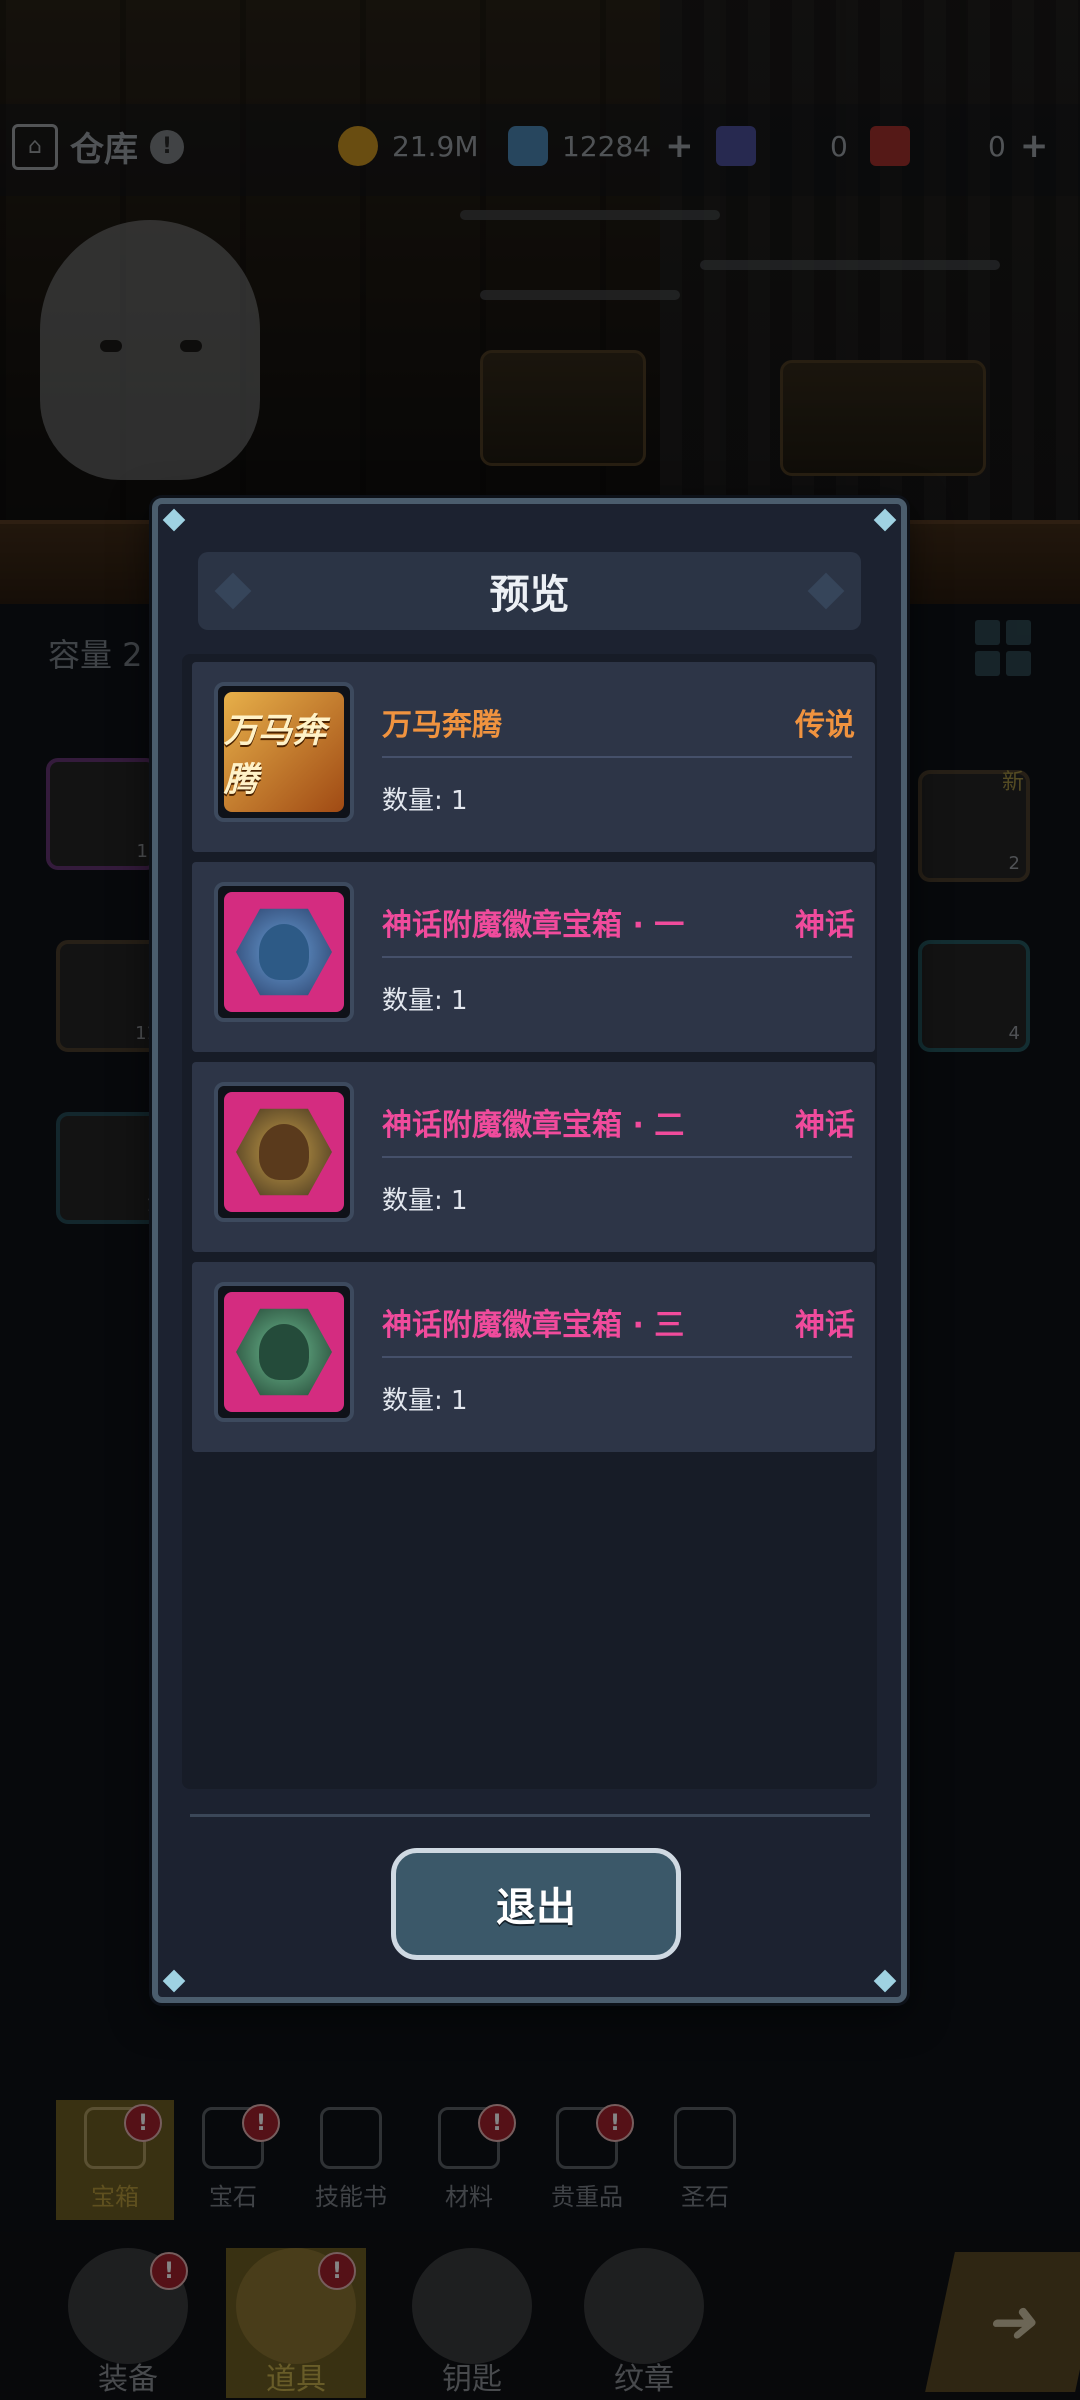  I want to click on thumbnail-text: 万马奔腾, so click(275, 755).